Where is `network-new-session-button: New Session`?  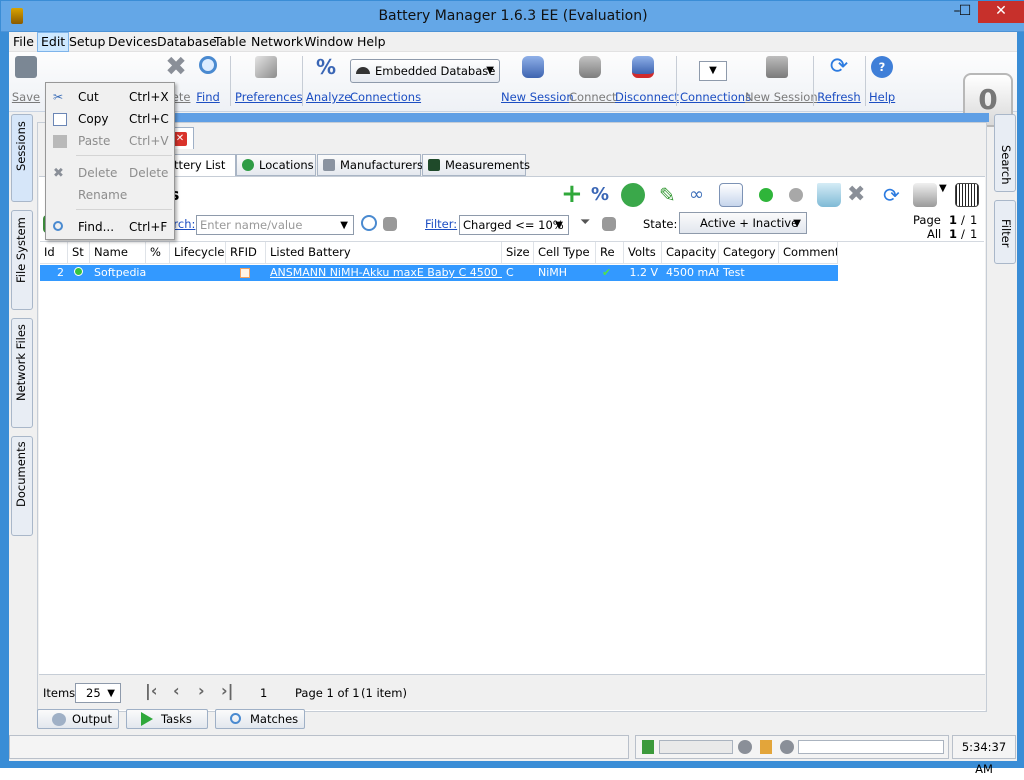 network-new-session-button: New Session is located at coordinates (781, 80).